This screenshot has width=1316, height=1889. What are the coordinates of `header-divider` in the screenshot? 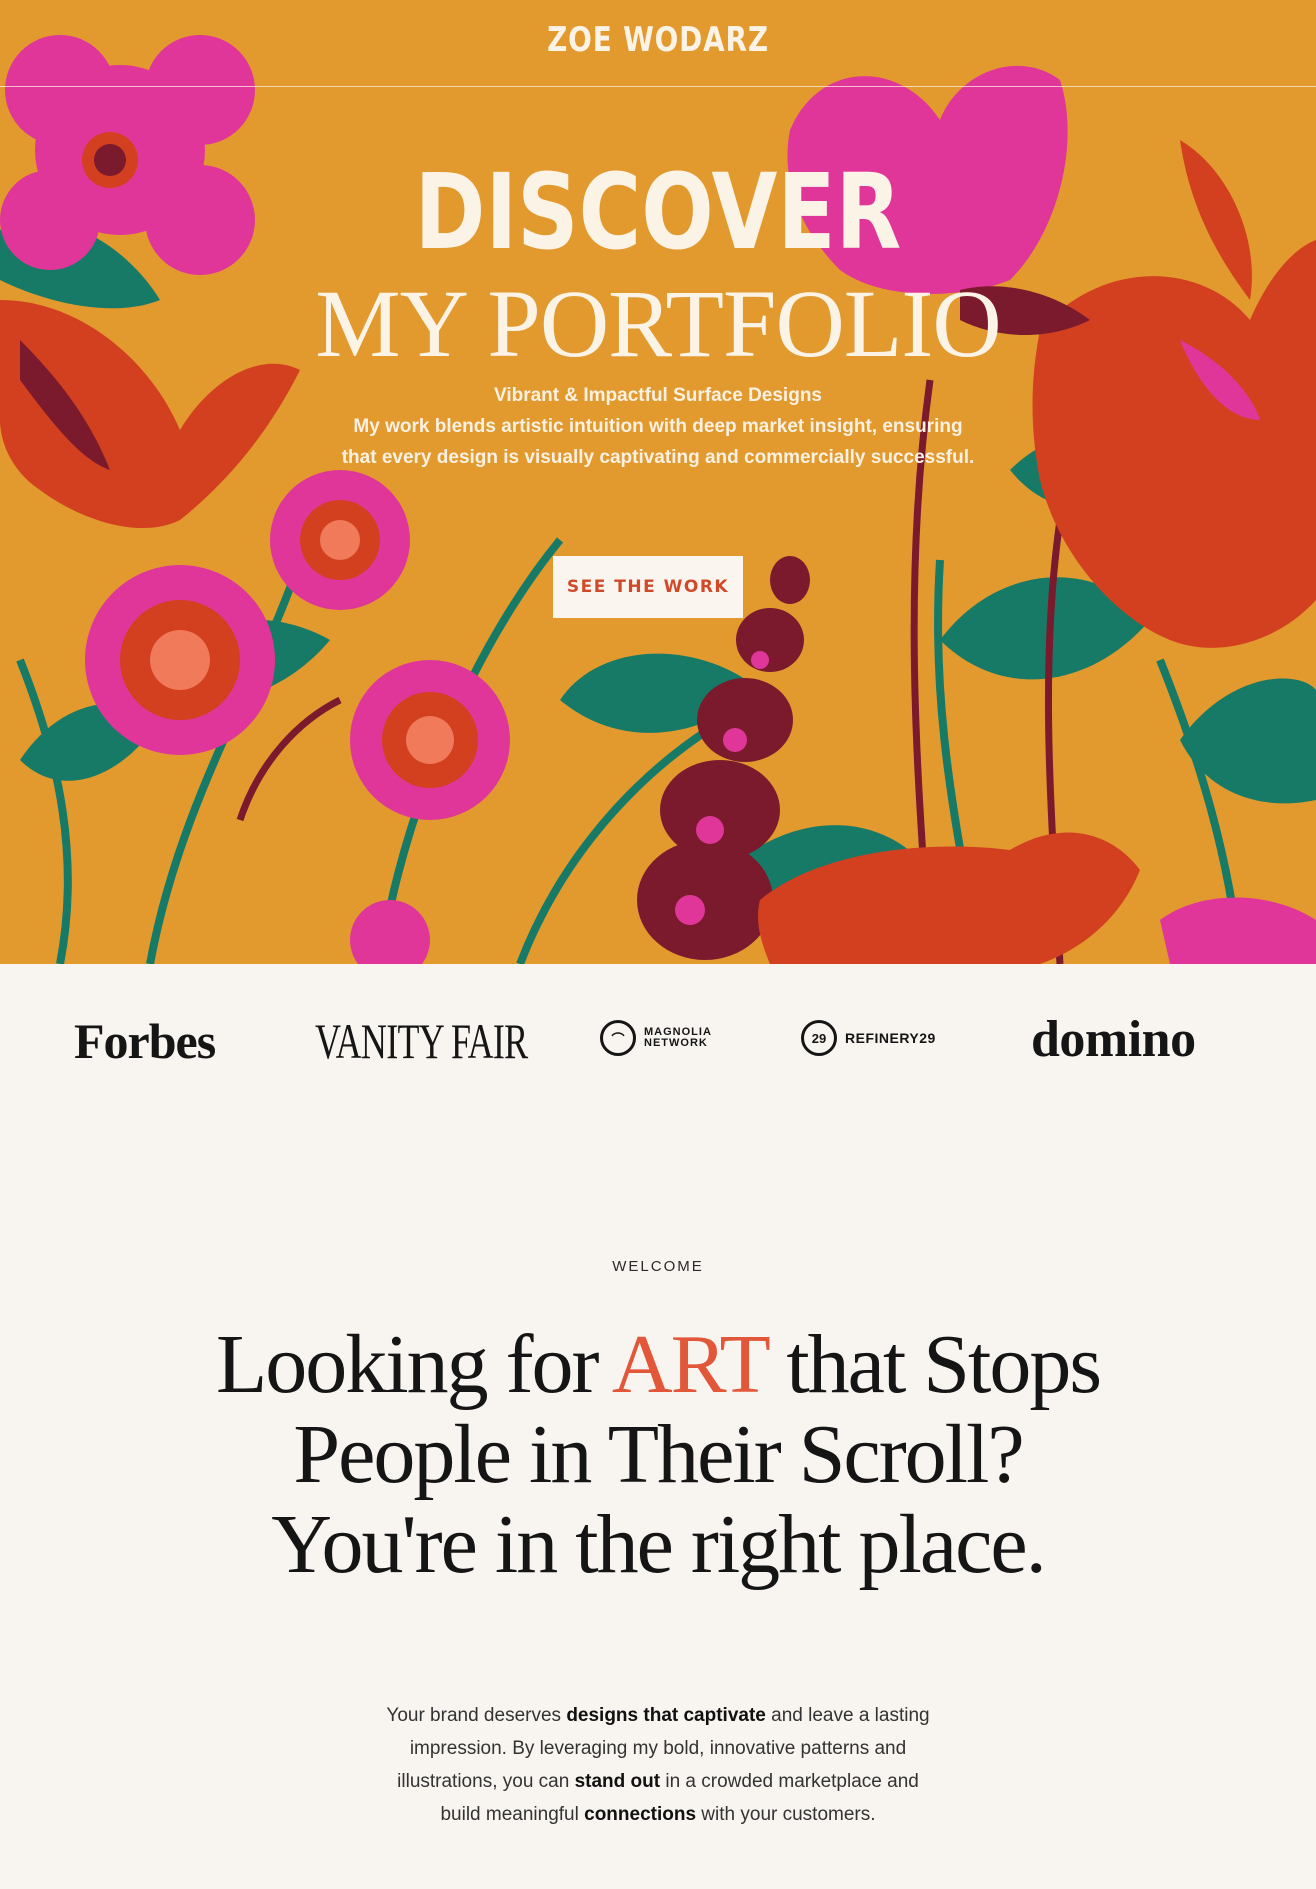 It's located at (658, 86).